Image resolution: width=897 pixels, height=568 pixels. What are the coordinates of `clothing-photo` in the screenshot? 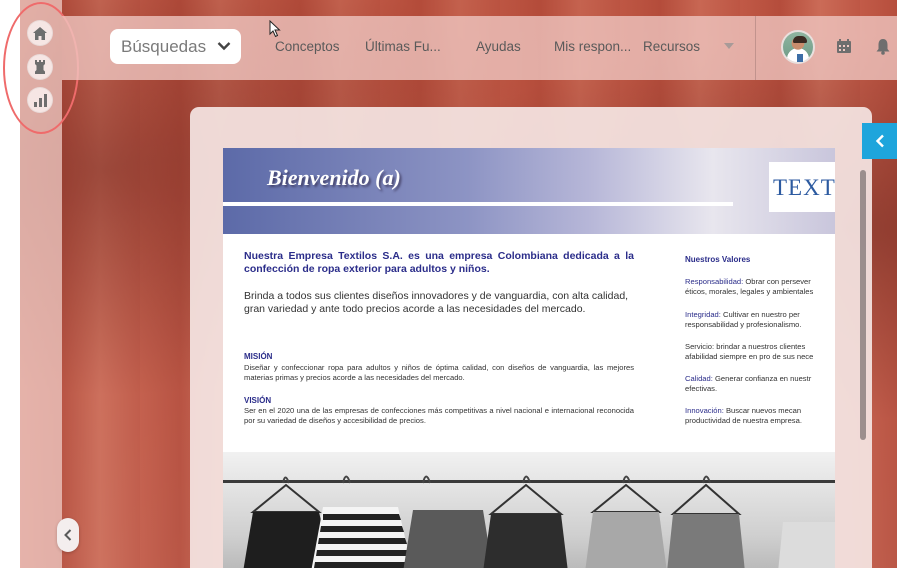 It's located at (529, 510).